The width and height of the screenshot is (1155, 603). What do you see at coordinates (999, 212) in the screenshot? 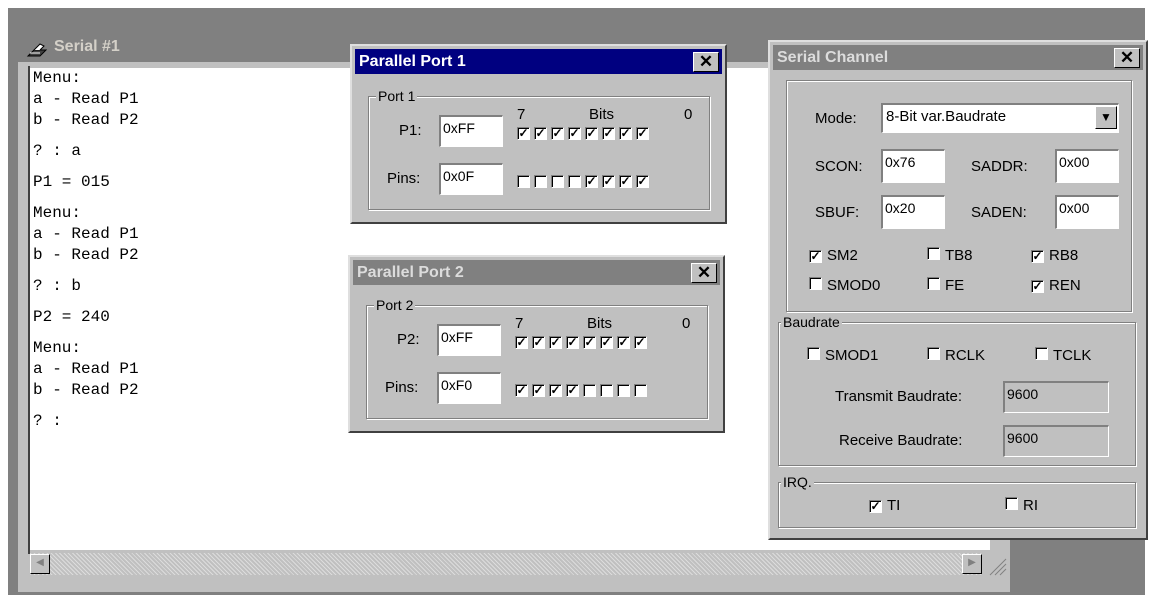
I see `saden-label: SADEN:` at bounding box center [999, 212].